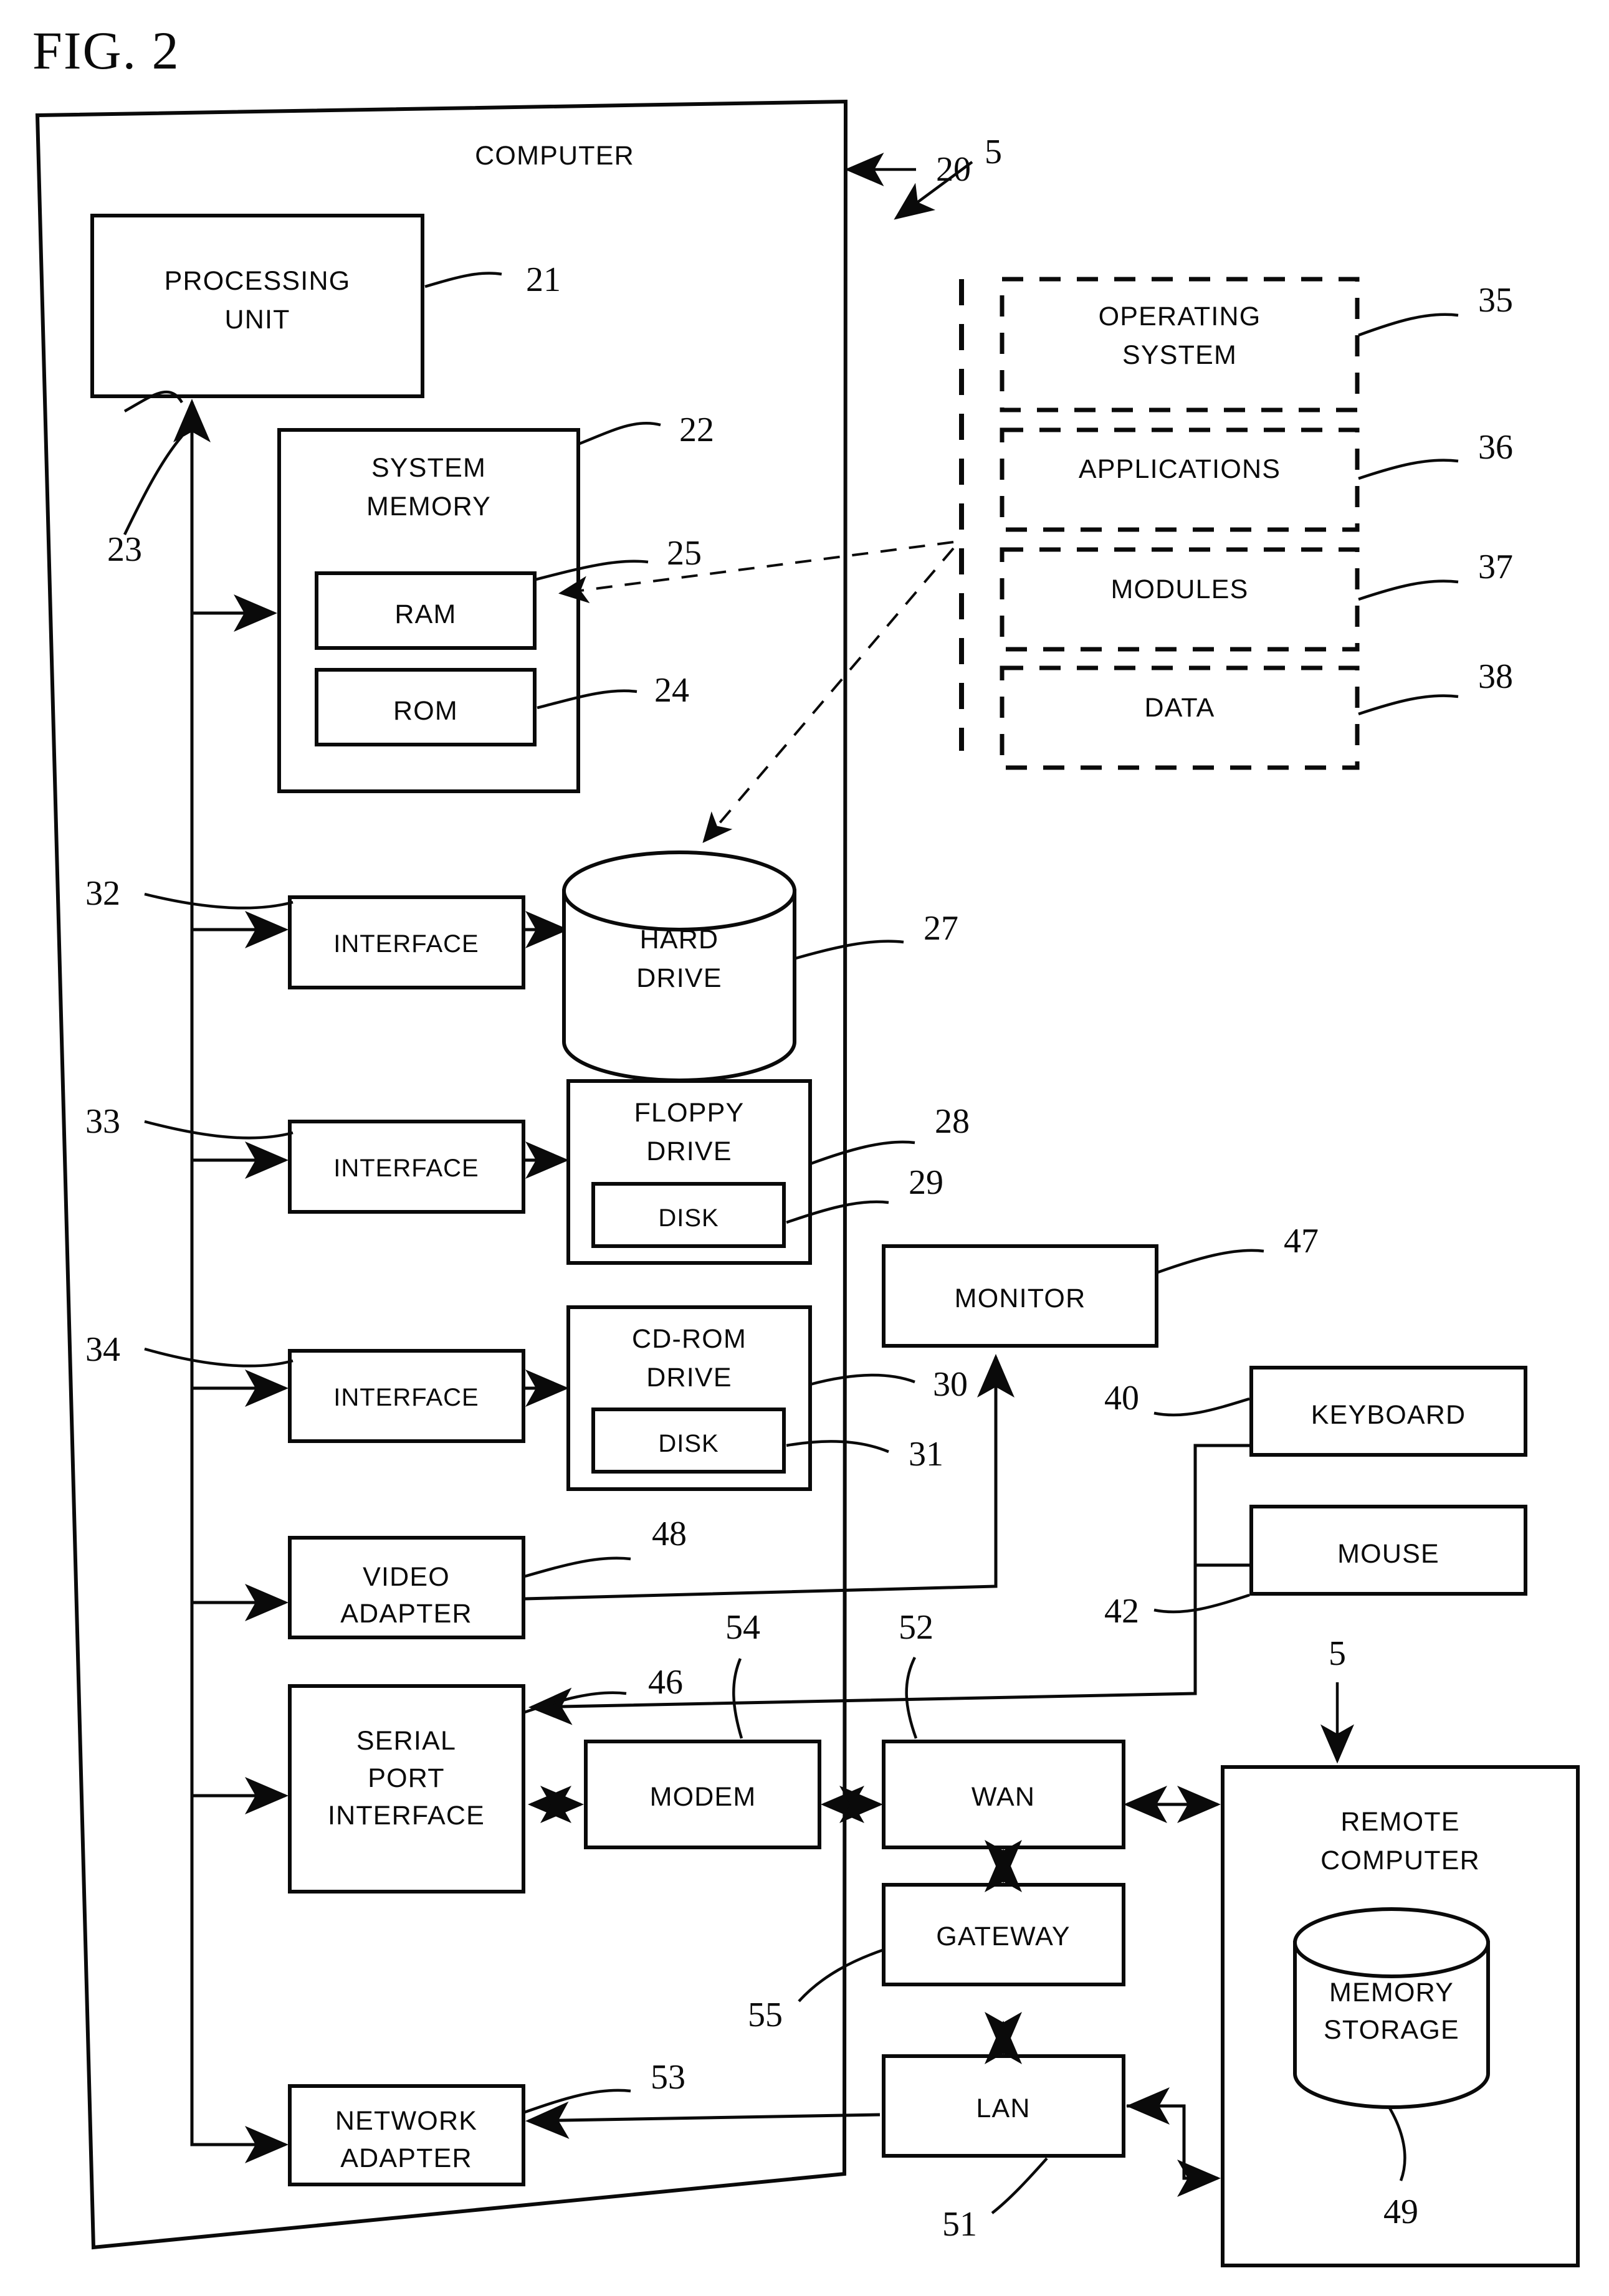 This screenshot has height=2296, width=1609. I want to click on ref-24: 24, so click(671, 691).